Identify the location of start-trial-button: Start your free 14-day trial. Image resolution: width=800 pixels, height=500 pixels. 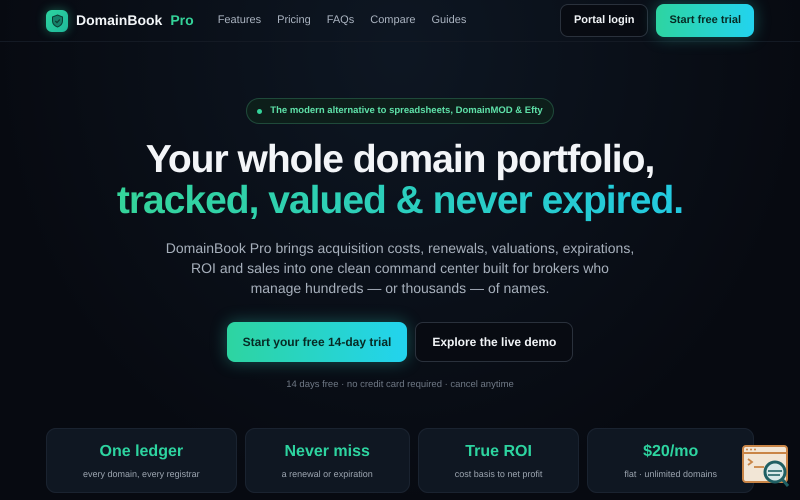
(317, 342).